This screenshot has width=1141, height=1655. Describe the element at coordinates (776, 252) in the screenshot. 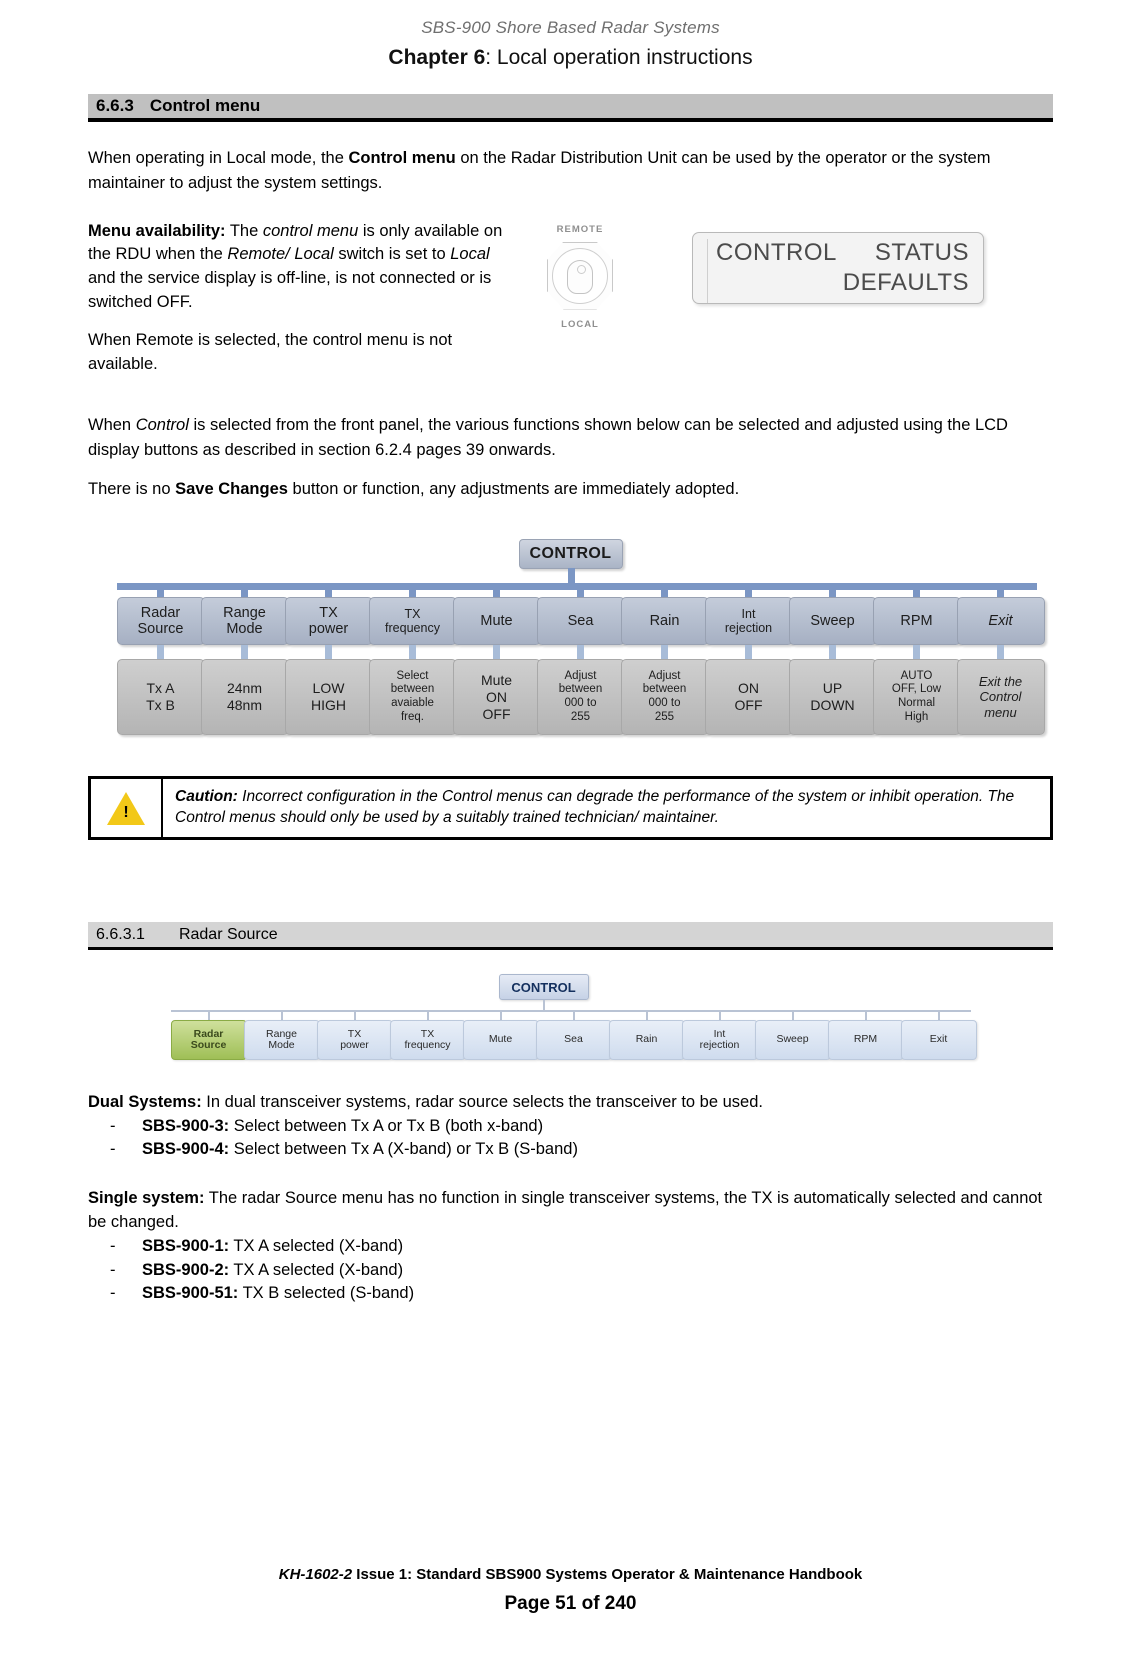

I see `lcd-label-control: CONTROL` at that location.